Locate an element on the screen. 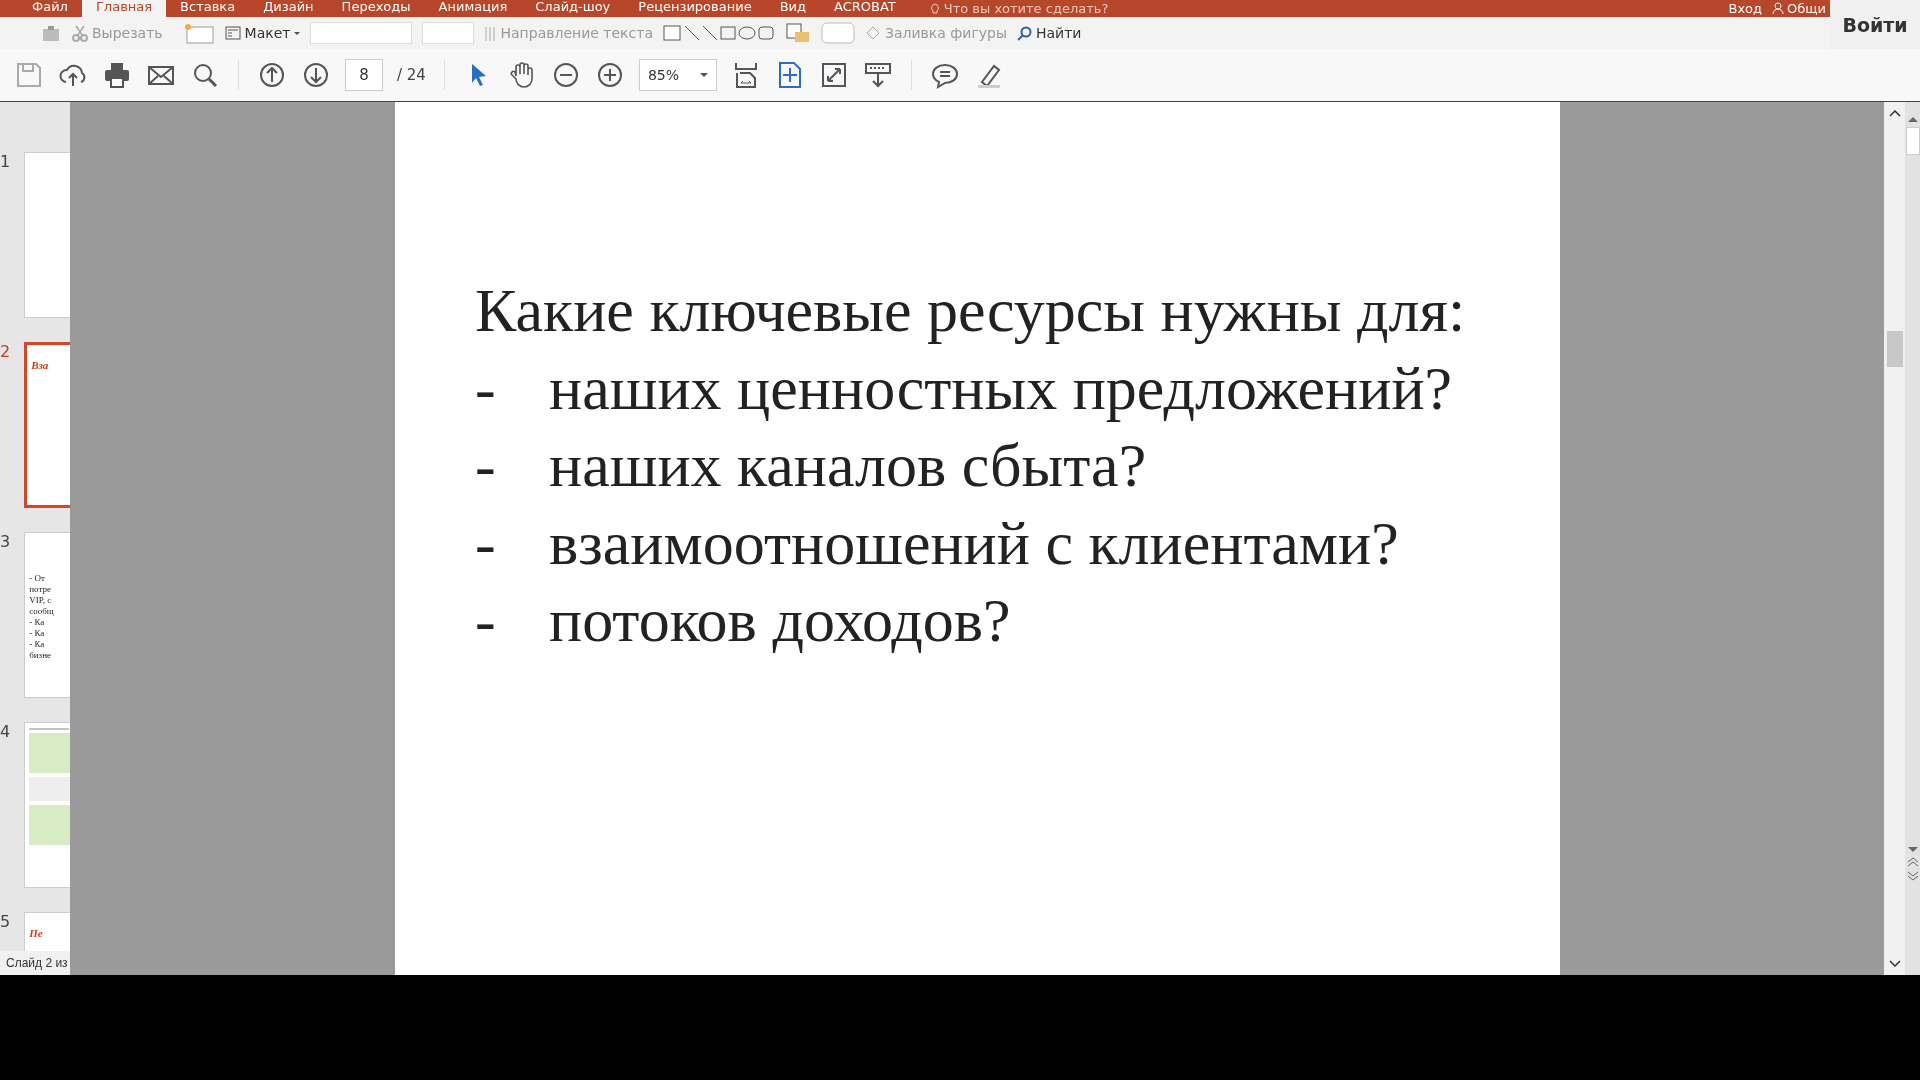  thumbnail-title: Вза is located at coordinates (40, 365).